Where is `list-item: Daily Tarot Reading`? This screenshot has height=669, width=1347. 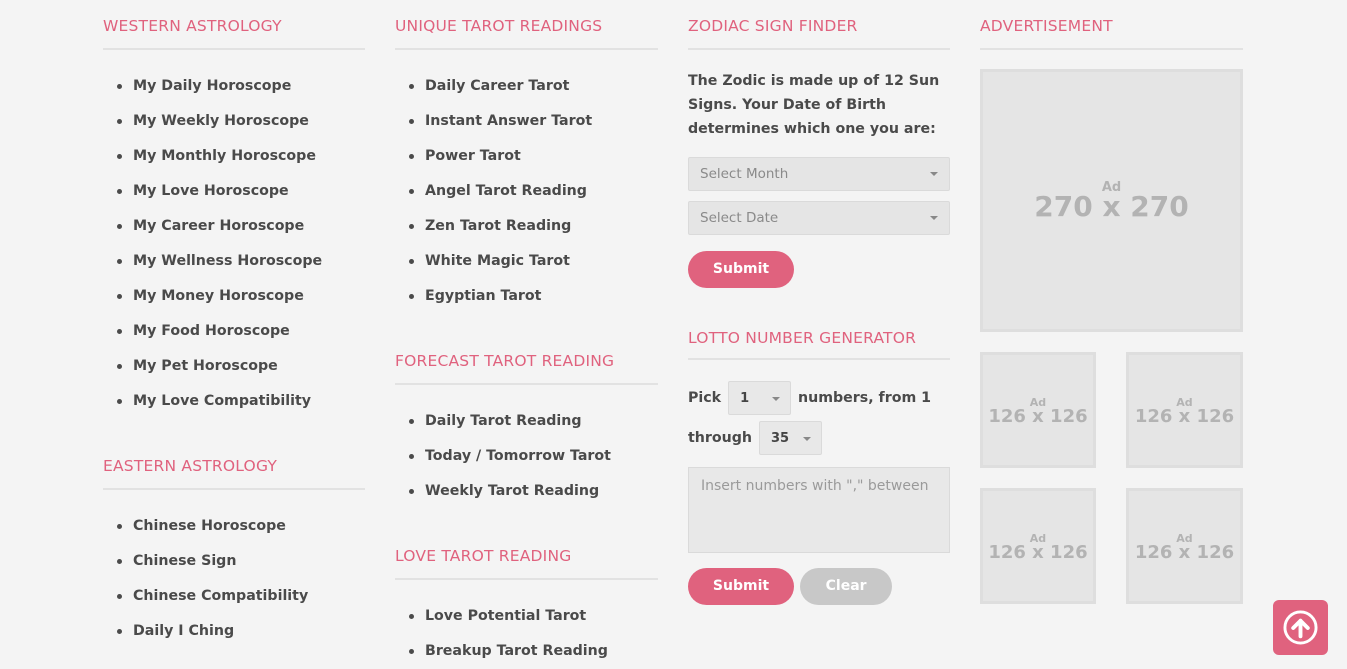 list-item: Daily Tarot Reading is located at coordinates (526, 427).